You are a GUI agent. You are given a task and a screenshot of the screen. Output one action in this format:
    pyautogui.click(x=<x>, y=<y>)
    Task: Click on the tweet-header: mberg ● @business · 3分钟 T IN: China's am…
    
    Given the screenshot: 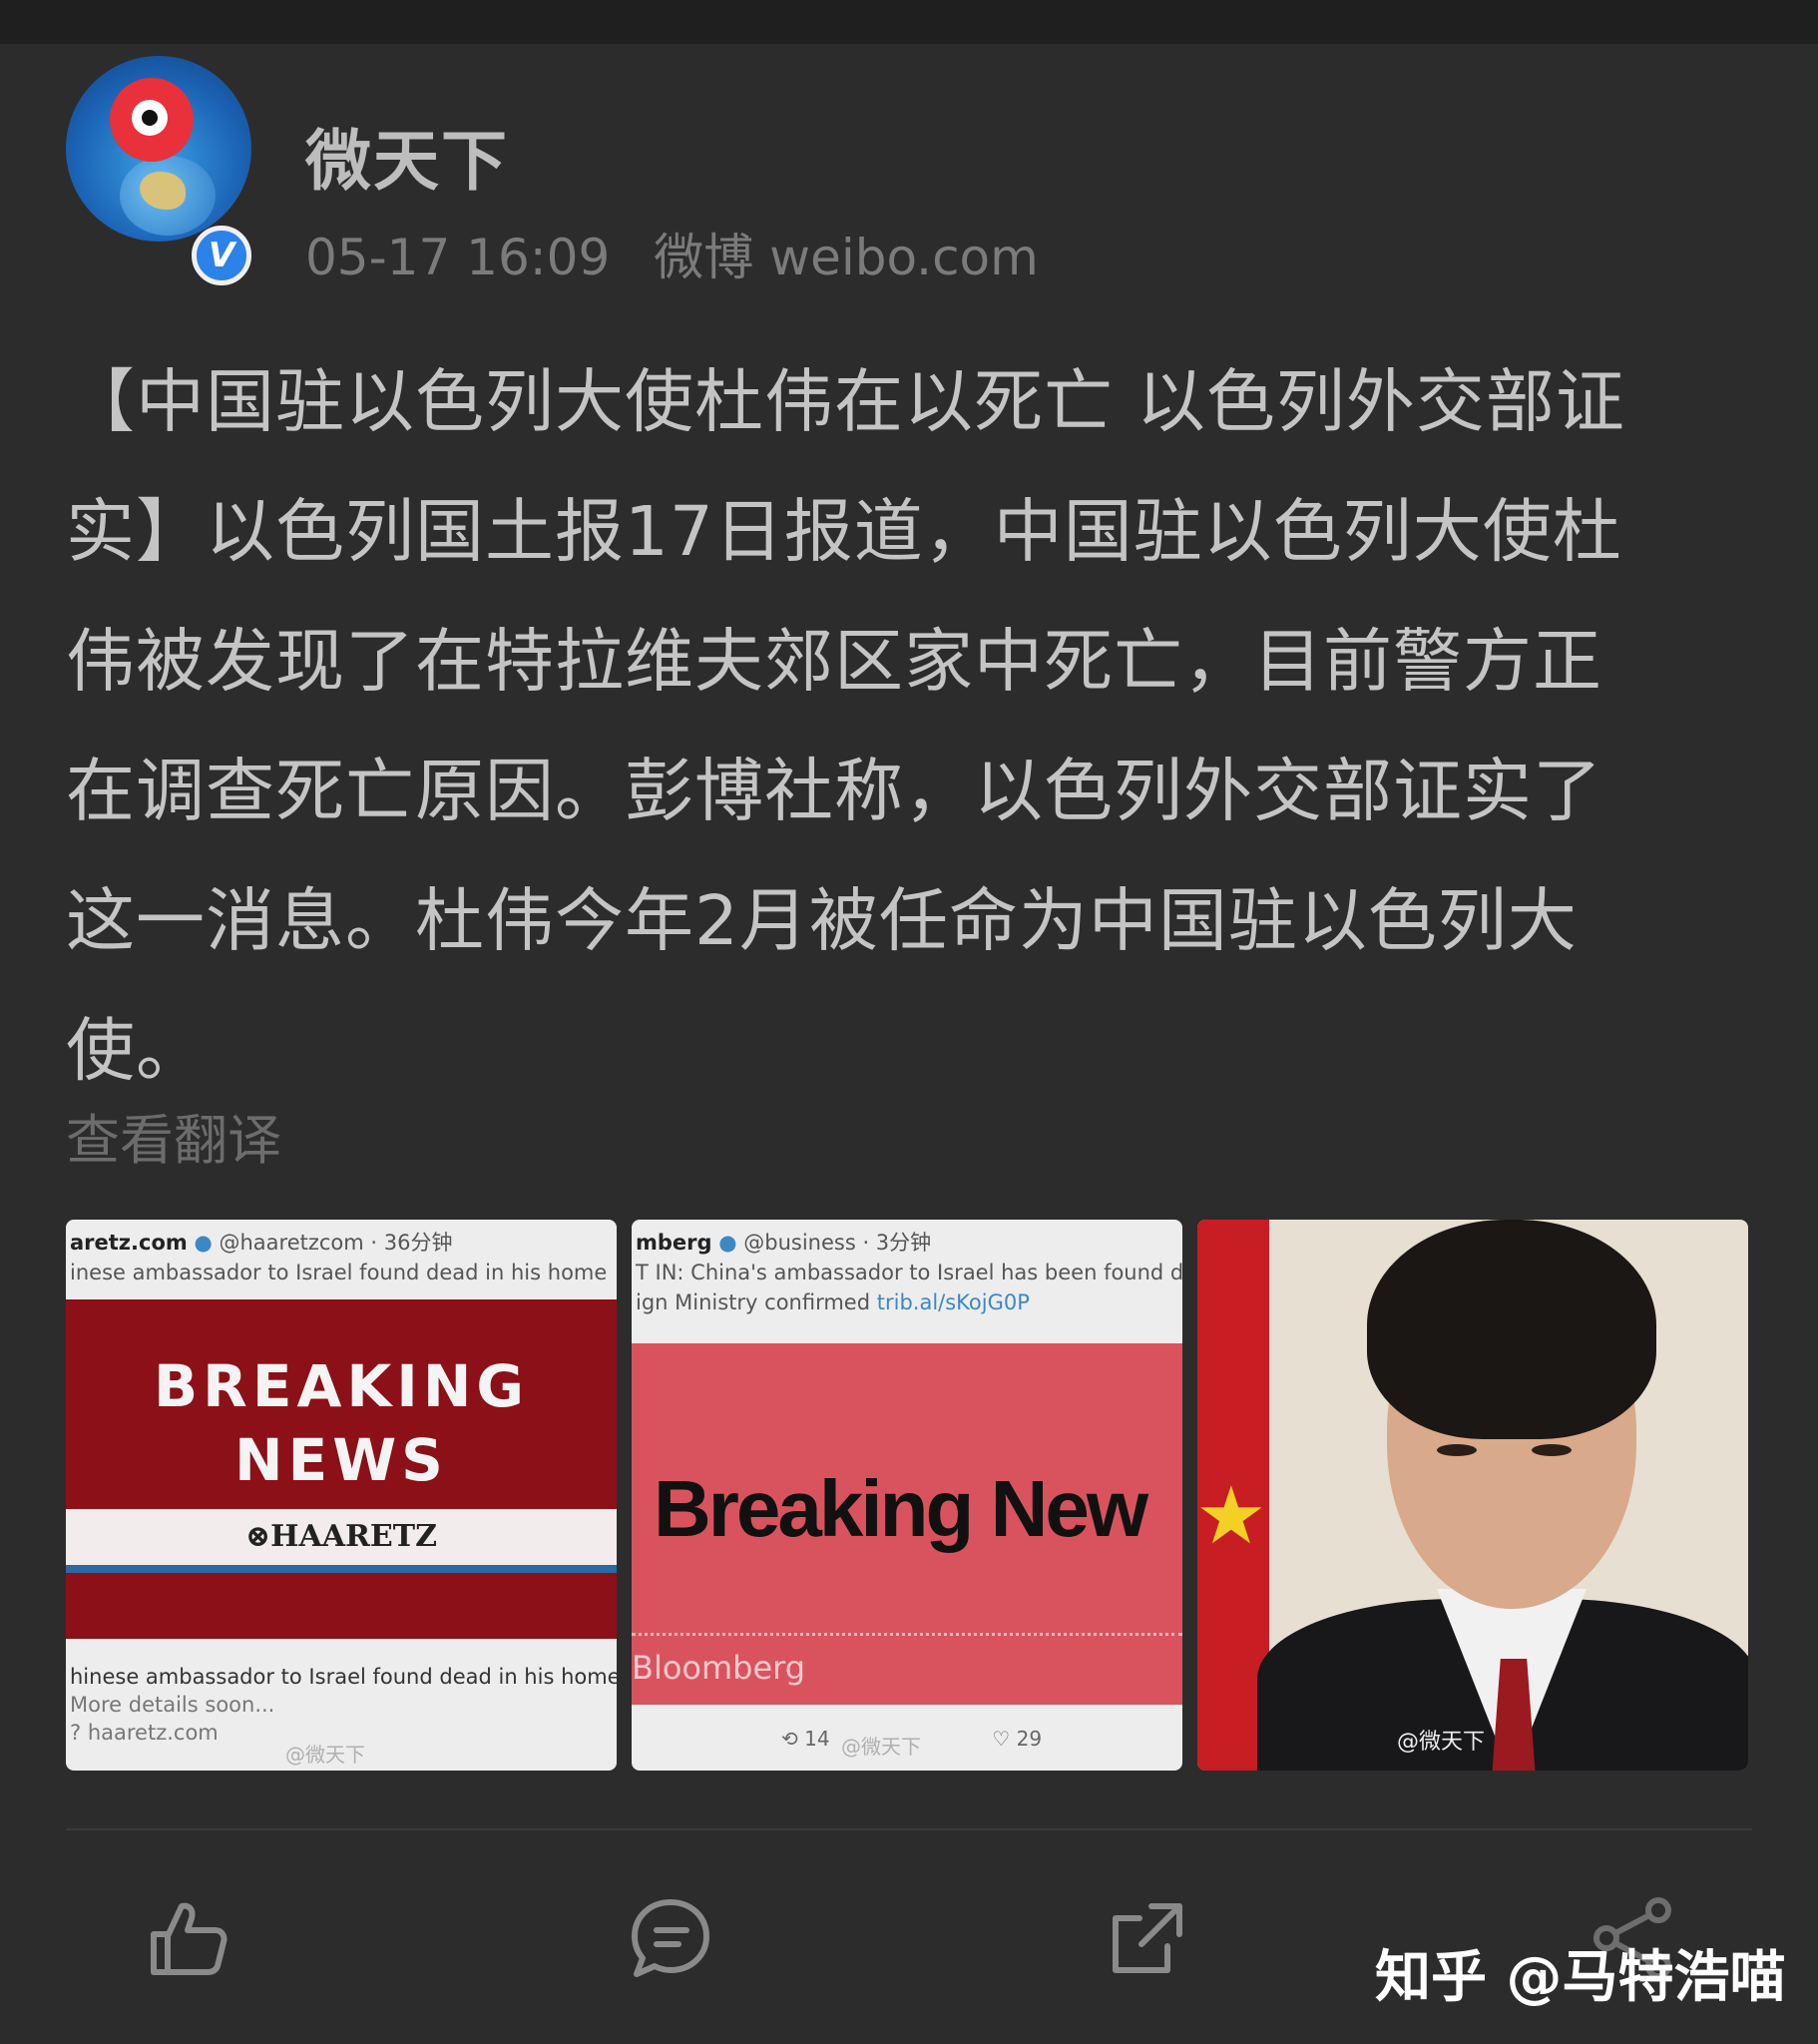 What is the action you would take?
    pyautogui.click(x=909, y=1272)
    